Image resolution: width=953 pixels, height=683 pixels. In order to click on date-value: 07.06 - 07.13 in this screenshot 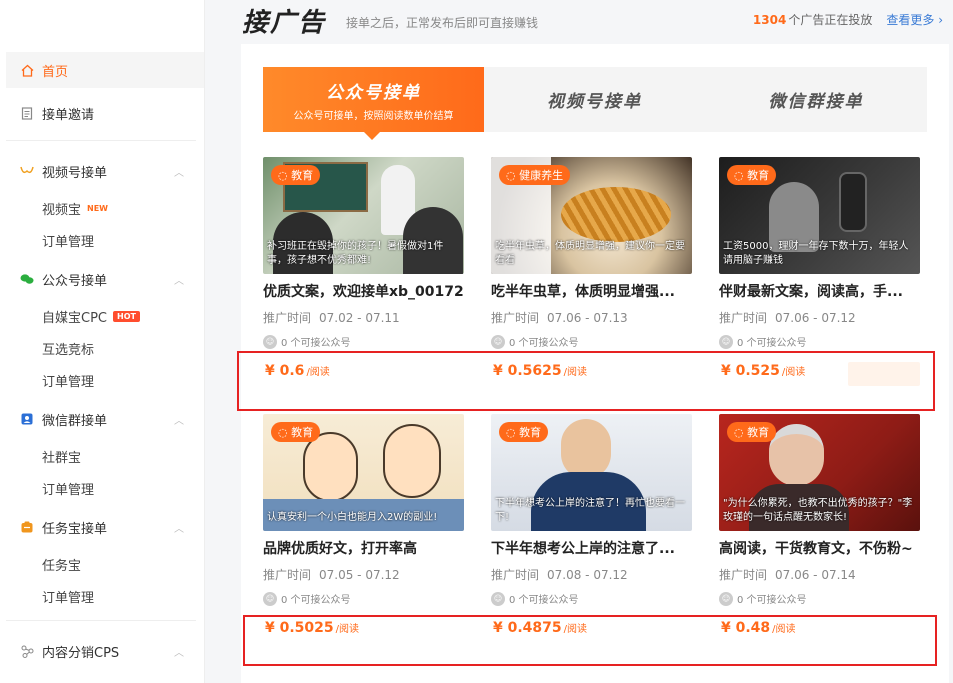, I will do `click(587, 318)`.